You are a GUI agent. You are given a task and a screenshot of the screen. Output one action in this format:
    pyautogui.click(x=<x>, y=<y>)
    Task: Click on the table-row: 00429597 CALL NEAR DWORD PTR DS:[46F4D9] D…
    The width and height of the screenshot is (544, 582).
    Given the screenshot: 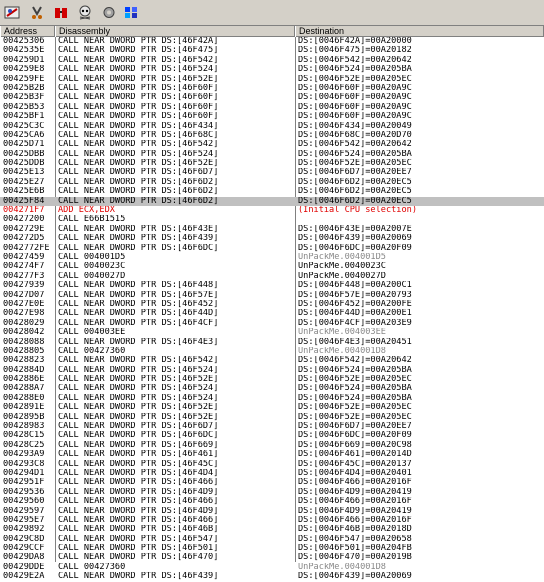 What is the action you would take?
    pyautogui.click(x=272, y=511)
    